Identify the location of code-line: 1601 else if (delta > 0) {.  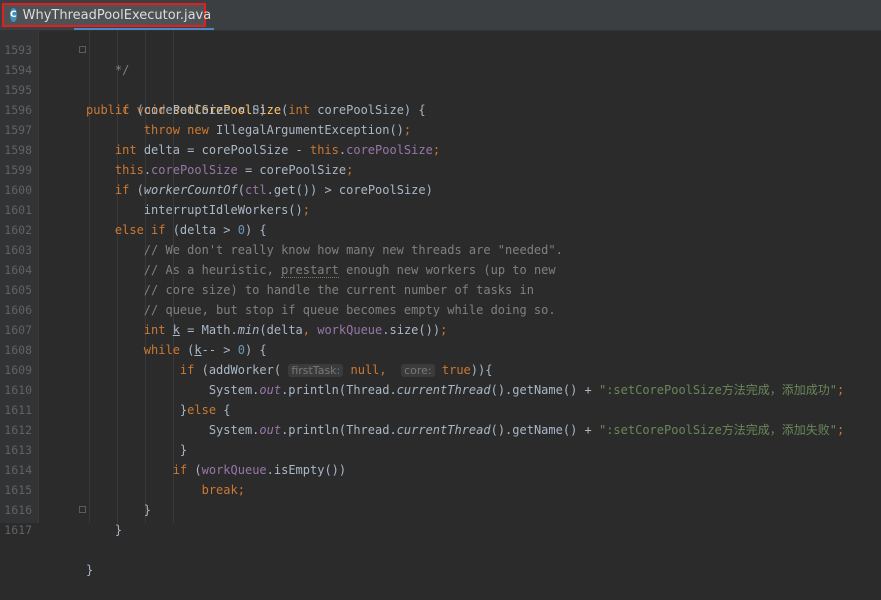
(440, 208).